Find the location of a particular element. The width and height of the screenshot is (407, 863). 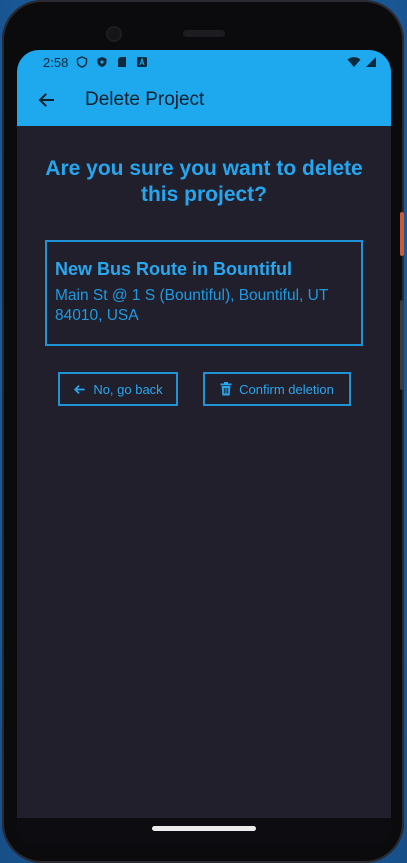

wifi-icon is located at coordinates (354, 62).